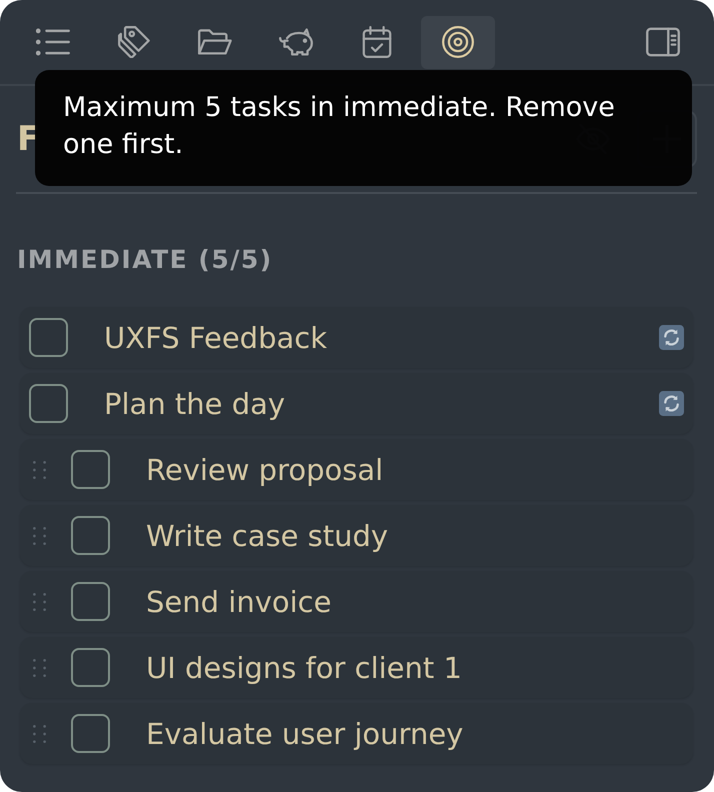 The width and height of the screenshot is (714, 792). I want to click on task-title: Plan the day, so click(195, 403).